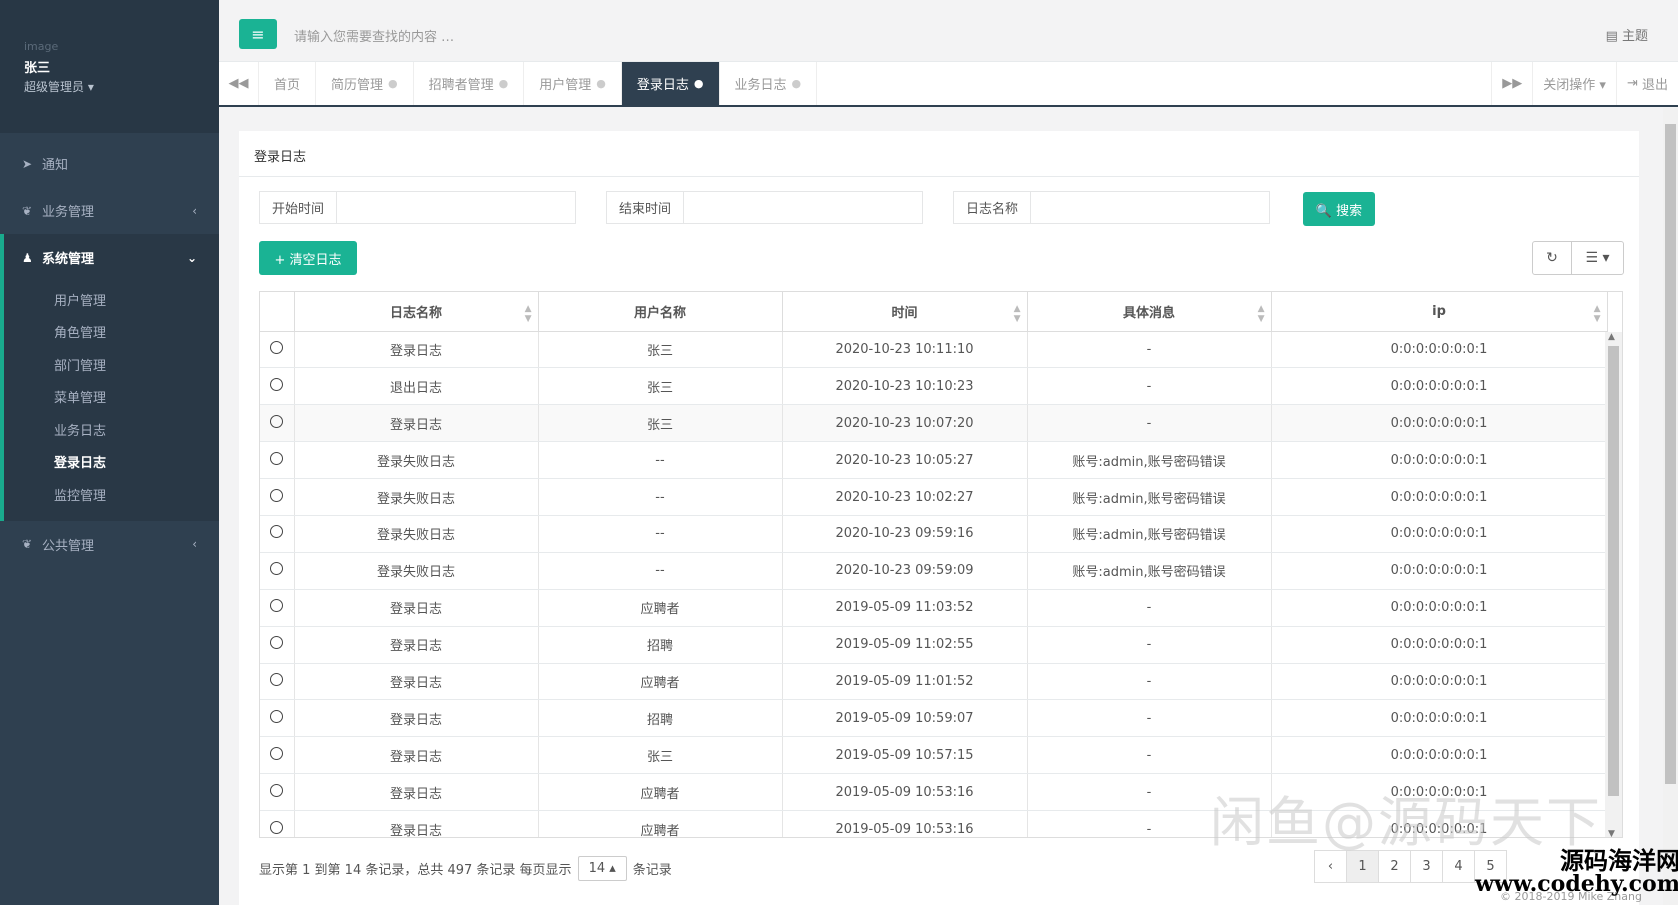 This screenshot has width=1678, height=905. What do you see at coordinates (308, 258) in the screenshot?
I see `clear-log-button: + 清空日志` at bounding box center [308, 258].